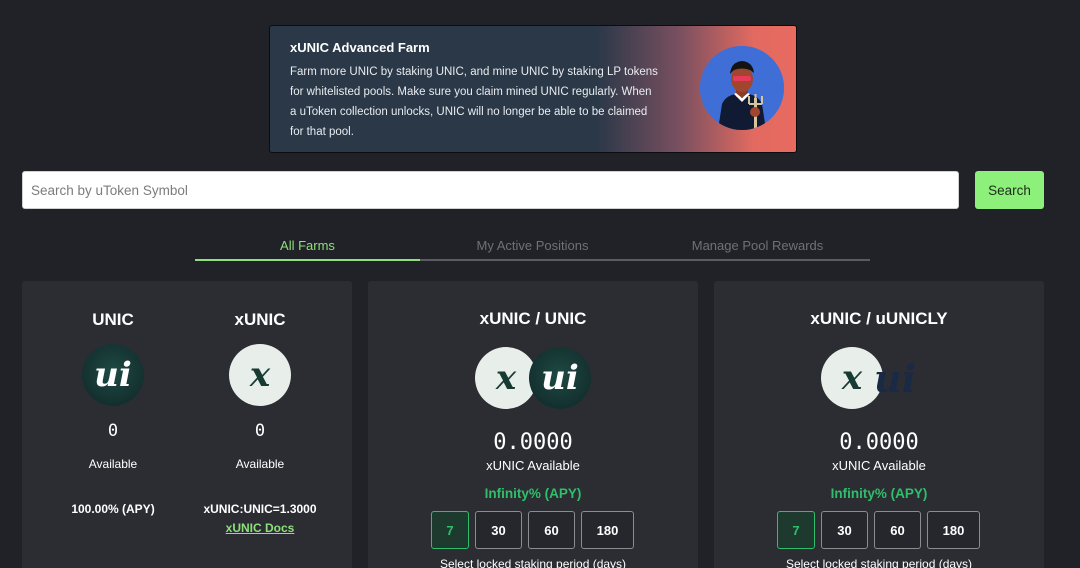 The height and width of the screenshot is (568, 1080). Describe the element at coordinates (533, 318) in the screenshot. I see `pool-title: xUNIC / UNIC` at that location.